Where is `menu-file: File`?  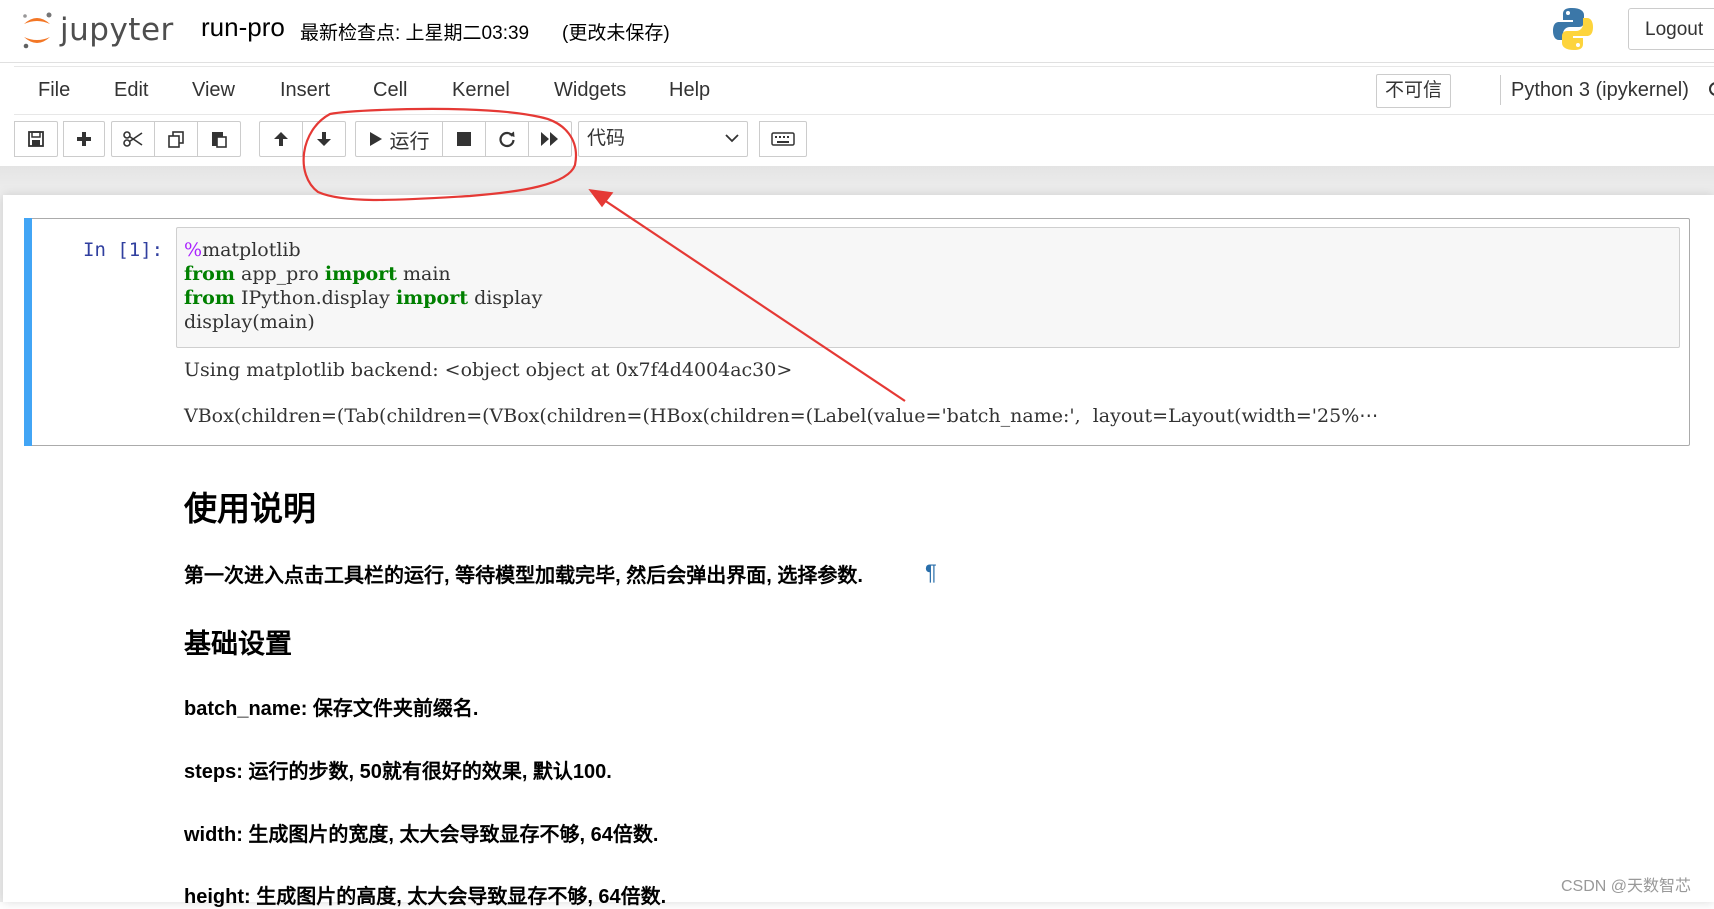
menu-file: File is located at coordinates (54, 90).